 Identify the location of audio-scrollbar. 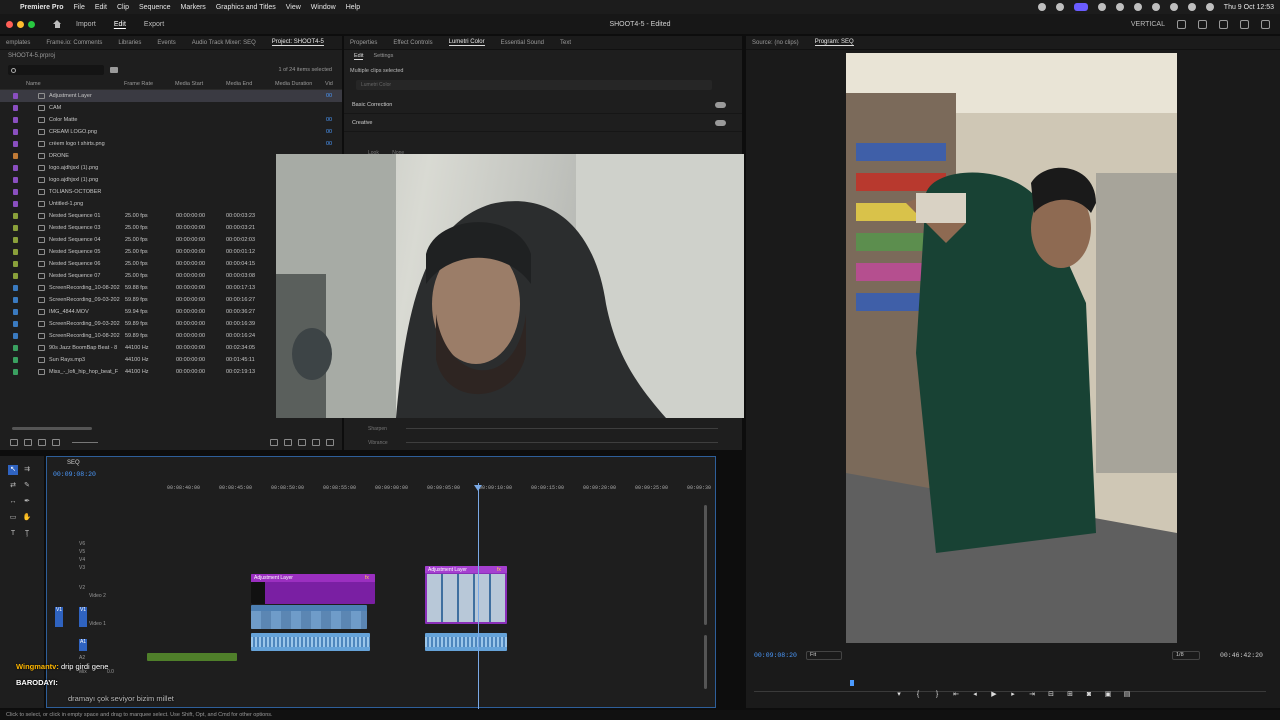
(705, 662).